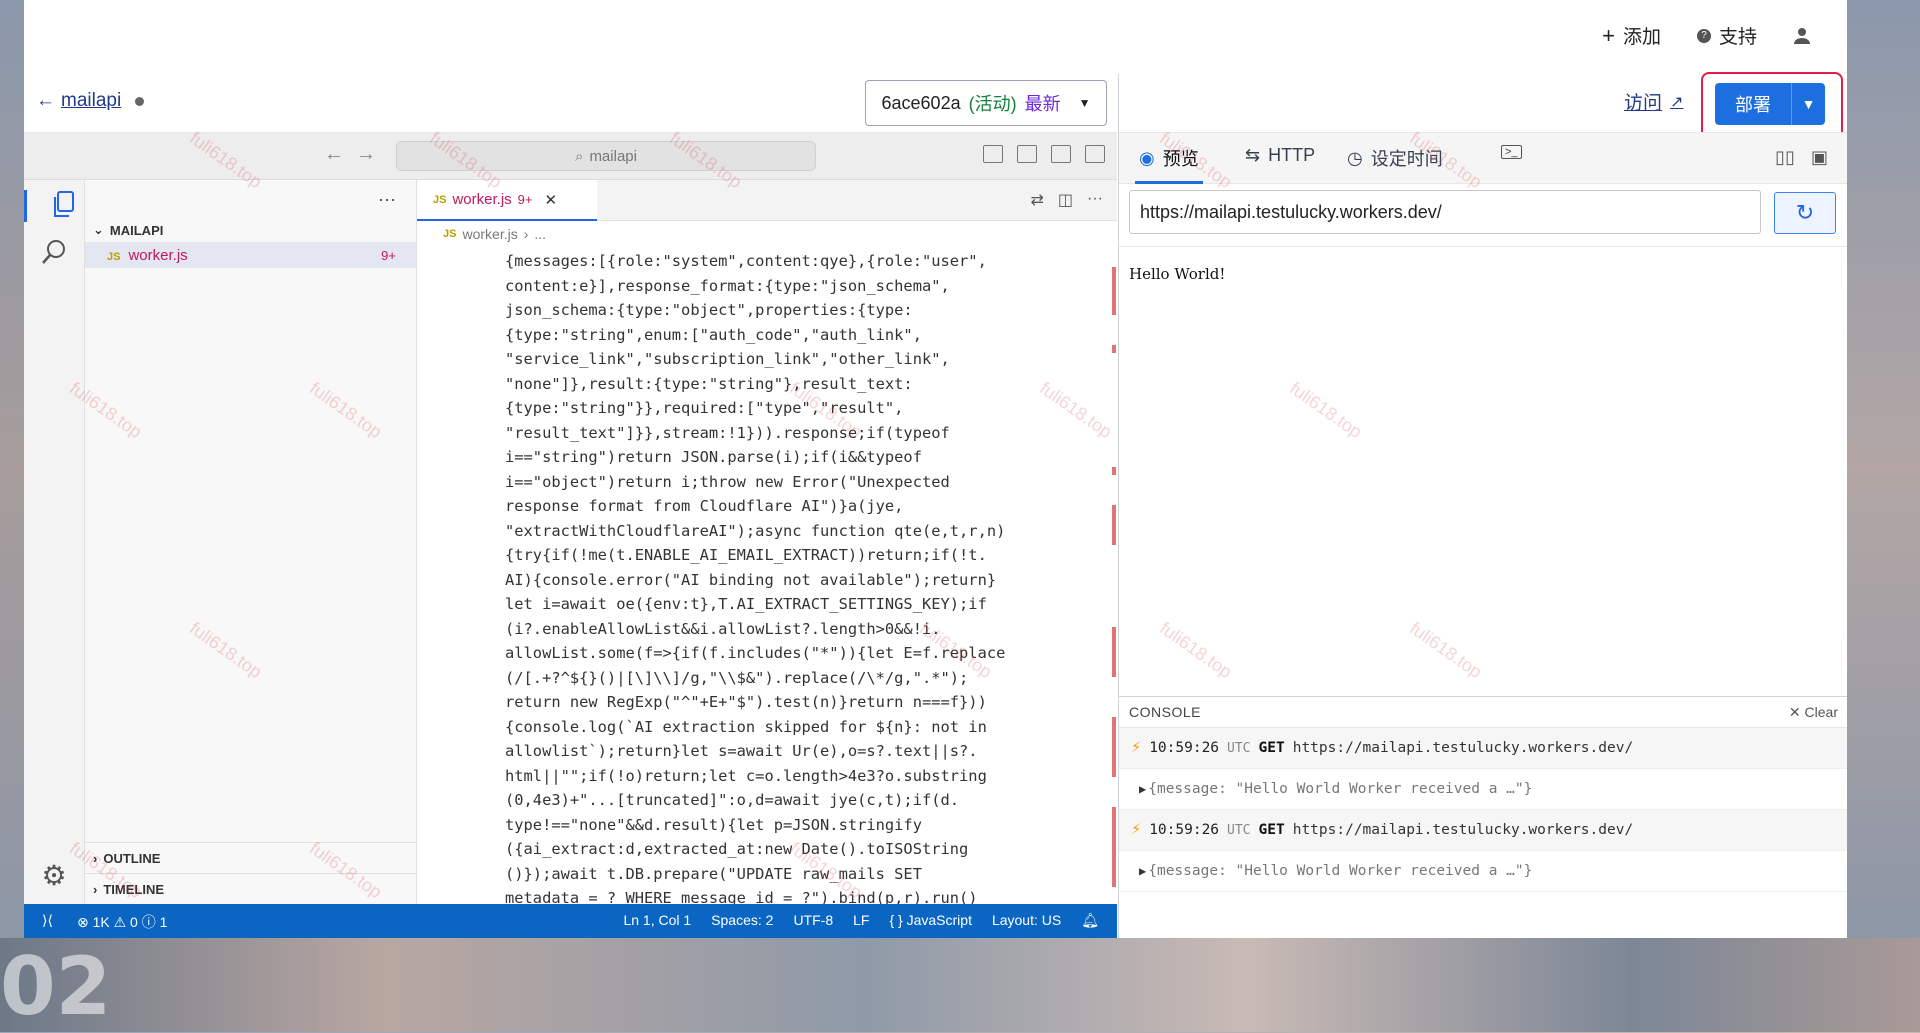 The height and width of the screenshot is (1033, 1920). I want to click on support-button: ? 支持, so click(1726, 35).